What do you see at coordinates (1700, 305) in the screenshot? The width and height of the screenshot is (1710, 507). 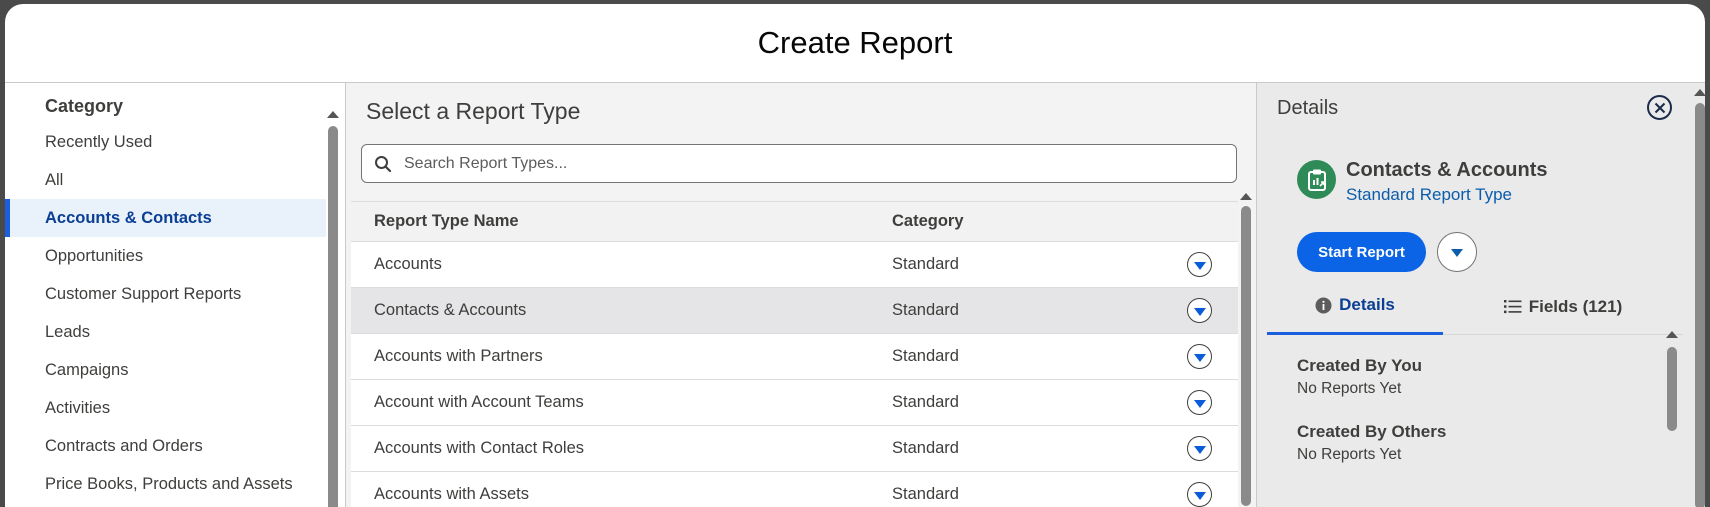 I see `details-panel-scroll-thumb` at bounding box center [1700, 305].